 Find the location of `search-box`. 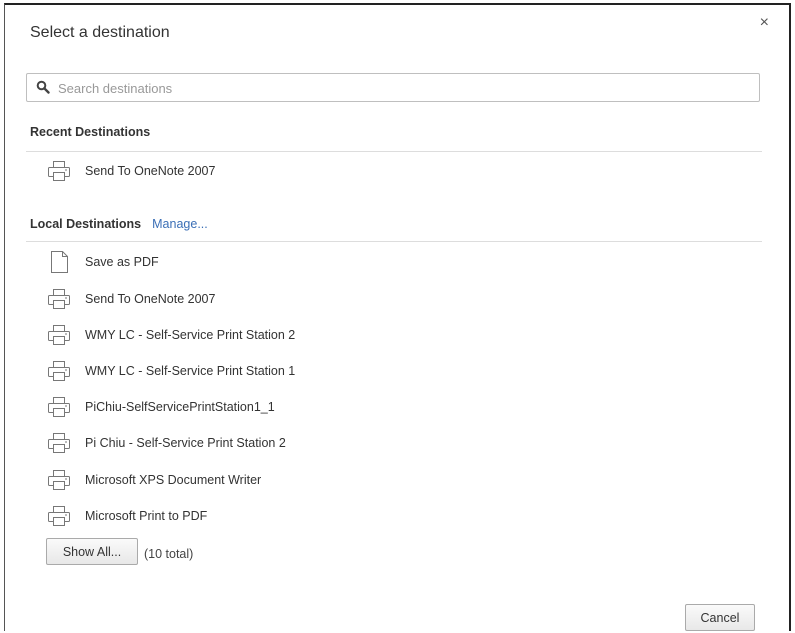

search-box is located at coordinates (393, 87).